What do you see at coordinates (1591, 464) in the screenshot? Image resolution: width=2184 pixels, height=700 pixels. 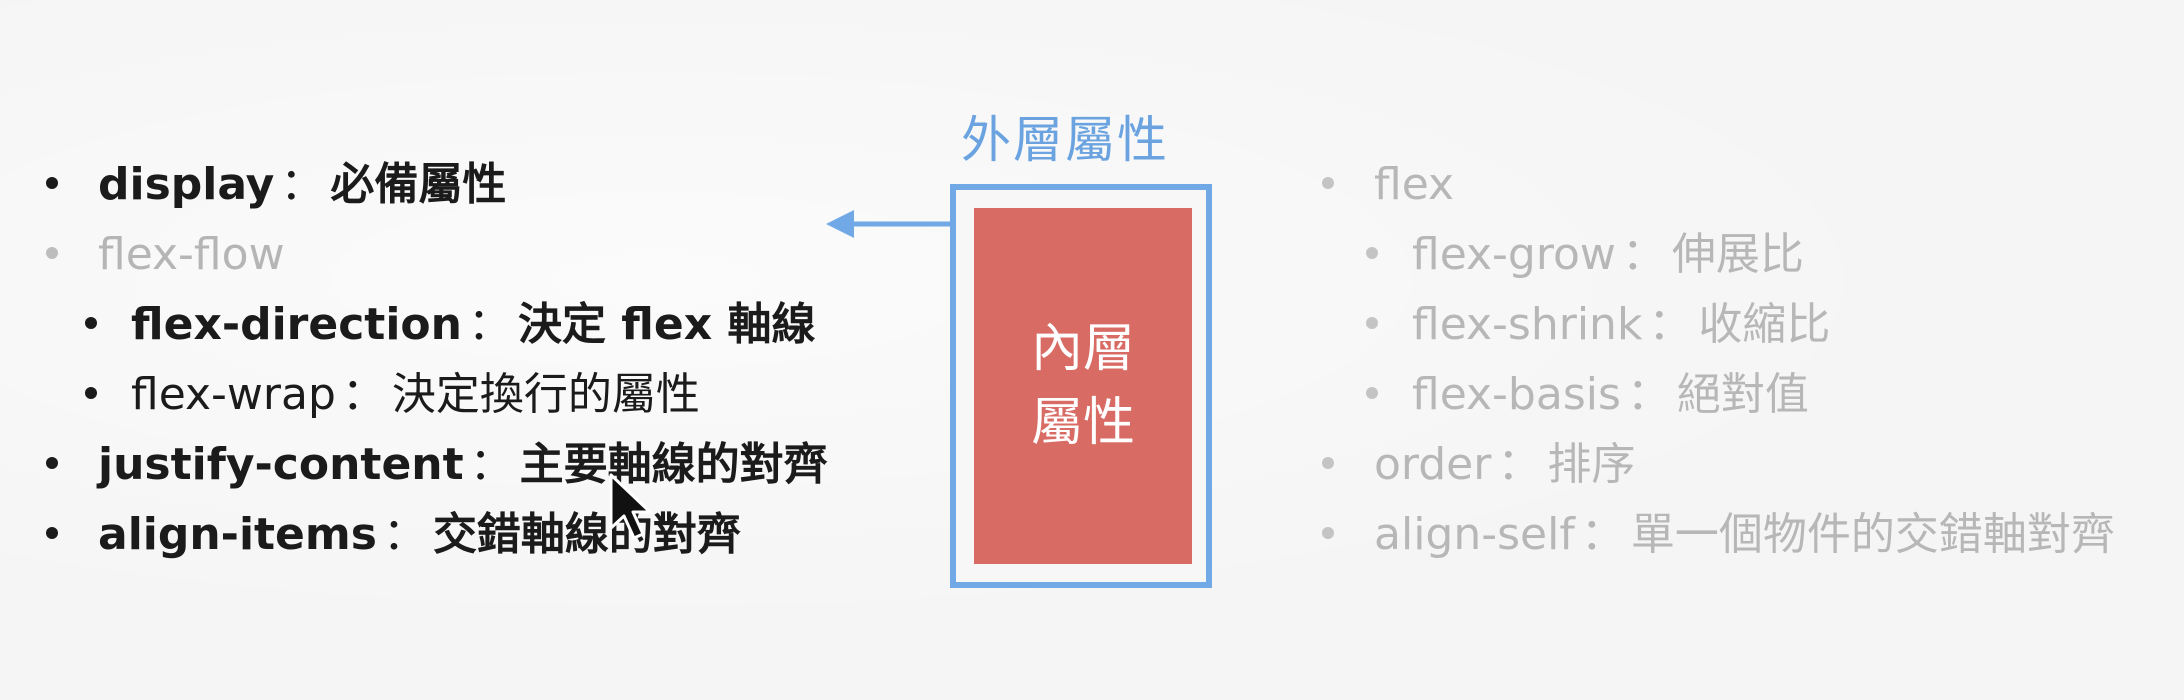 I see `property-description: 排序` at bounding box center [1591, 464].